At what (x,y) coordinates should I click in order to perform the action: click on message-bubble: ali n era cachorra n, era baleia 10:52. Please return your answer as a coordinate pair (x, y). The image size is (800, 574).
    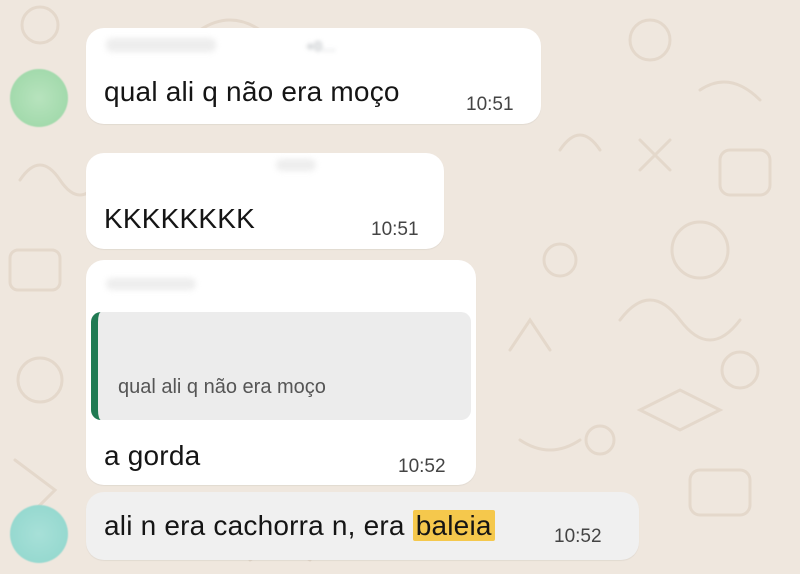
    Looking at the image, I should click on (362, 526).